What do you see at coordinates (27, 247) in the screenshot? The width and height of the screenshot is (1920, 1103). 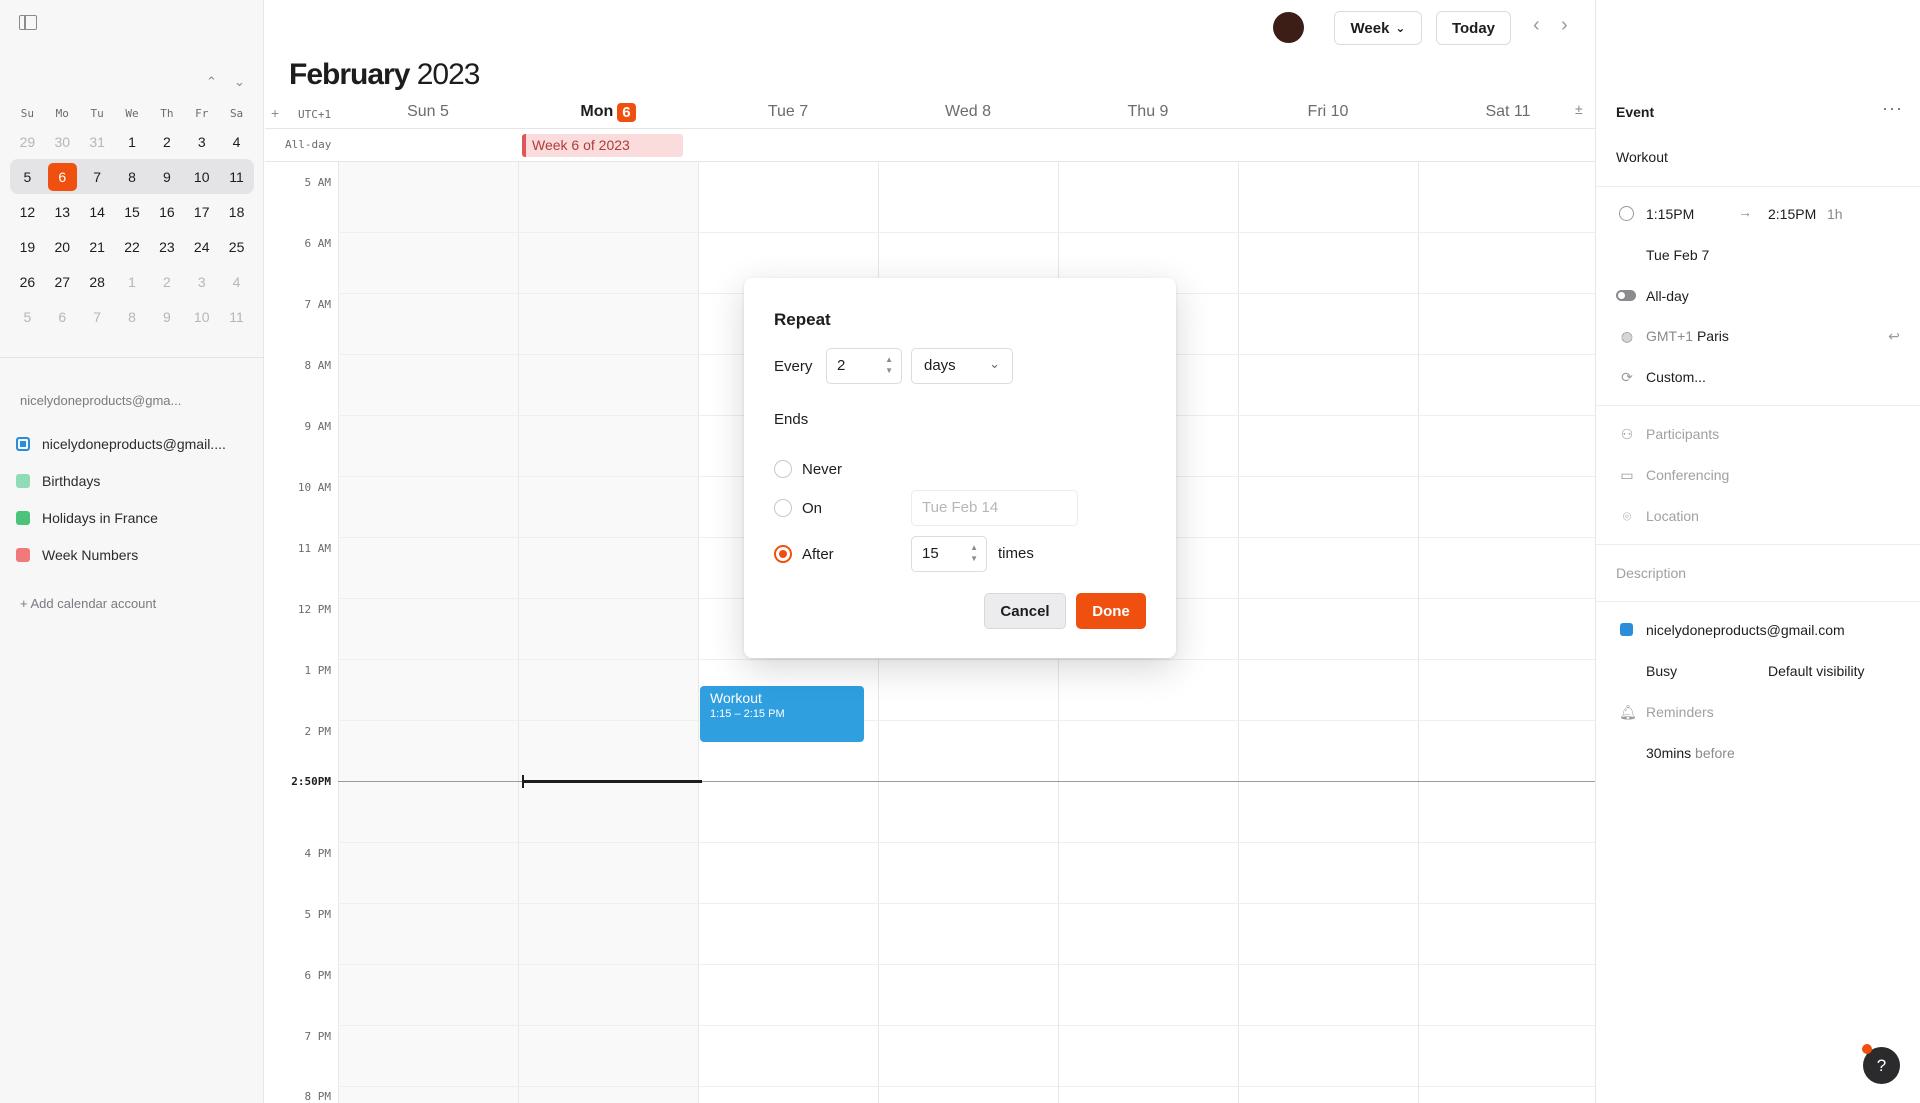 I see `mini-calendar-day: 19` at bounding box center [27, 247].